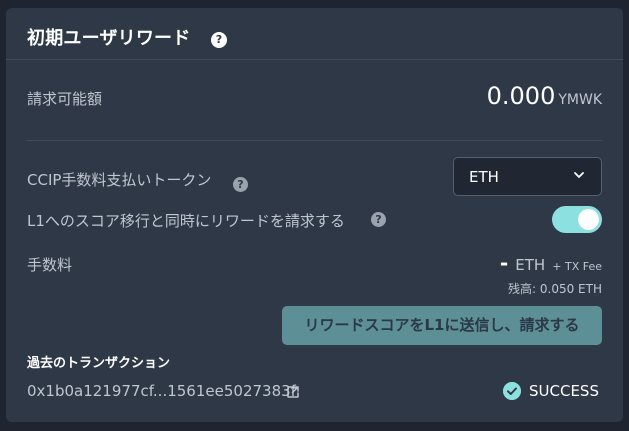 This screenshot has height=431, width=629. I want to click on fee-token-selected: ETH, so click(484, 177).